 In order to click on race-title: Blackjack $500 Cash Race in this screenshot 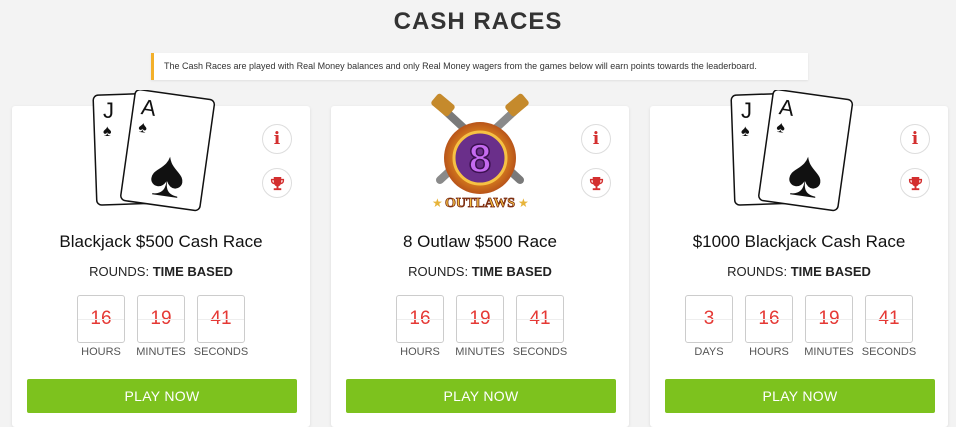, I will do `click(161, 241)`.